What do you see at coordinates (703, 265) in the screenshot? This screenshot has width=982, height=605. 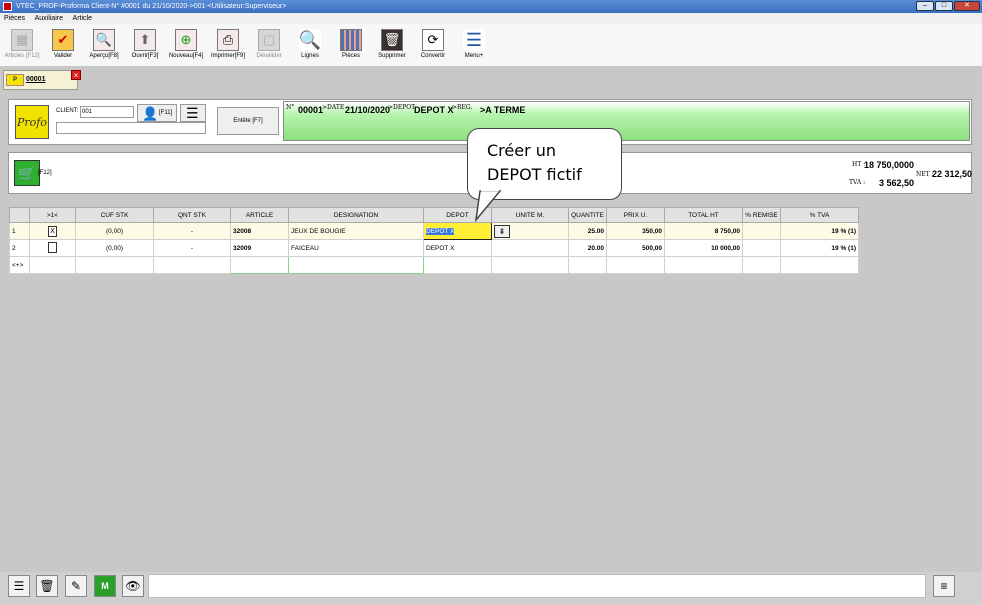 I see `new-total-cell` at bounding box center [703, 265].